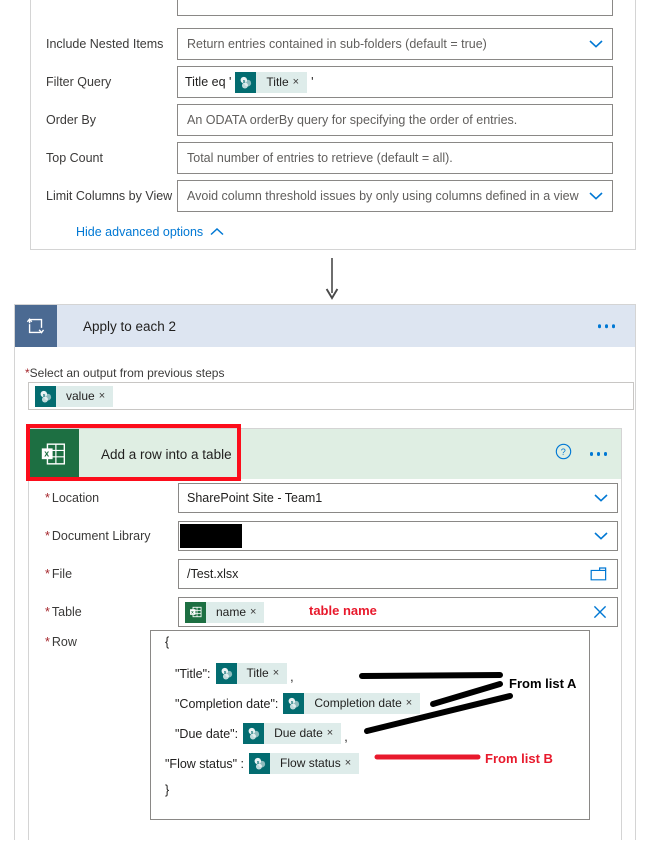 The image size is (656, 845). What do you see at coordinates (312, 82) in the screenshot?
I see `filter-query-suffix: '` at bounding box center [312, 82].